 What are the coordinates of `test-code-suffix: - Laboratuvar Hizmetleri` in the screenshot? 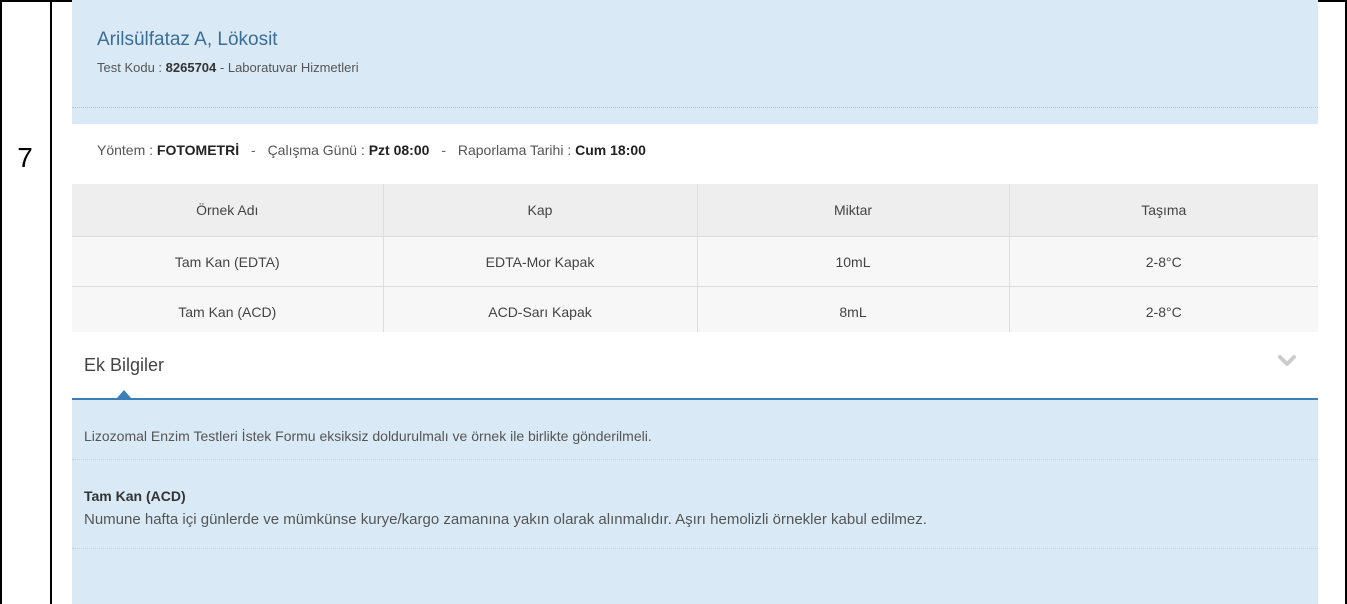 It's located at (287, 67).